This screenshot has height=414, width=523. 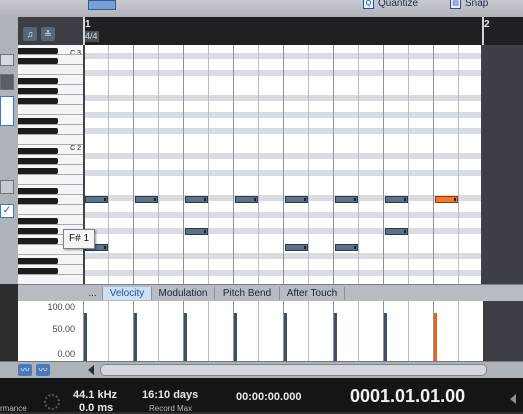 I want to click on inspector-panel, so click(x=7, y=111).